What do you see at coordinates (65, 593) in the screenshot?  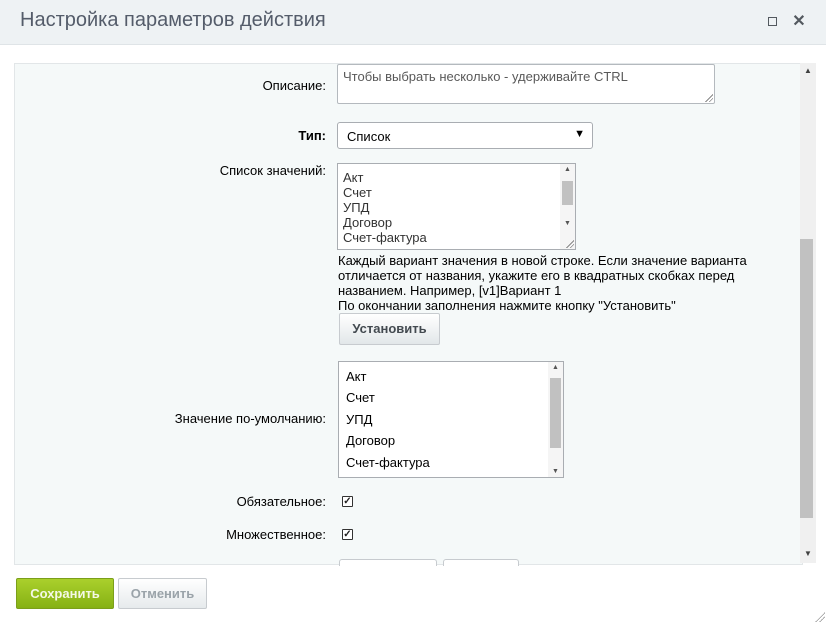 I see `save-button: Сохранить` at bounding box center [65, 593].